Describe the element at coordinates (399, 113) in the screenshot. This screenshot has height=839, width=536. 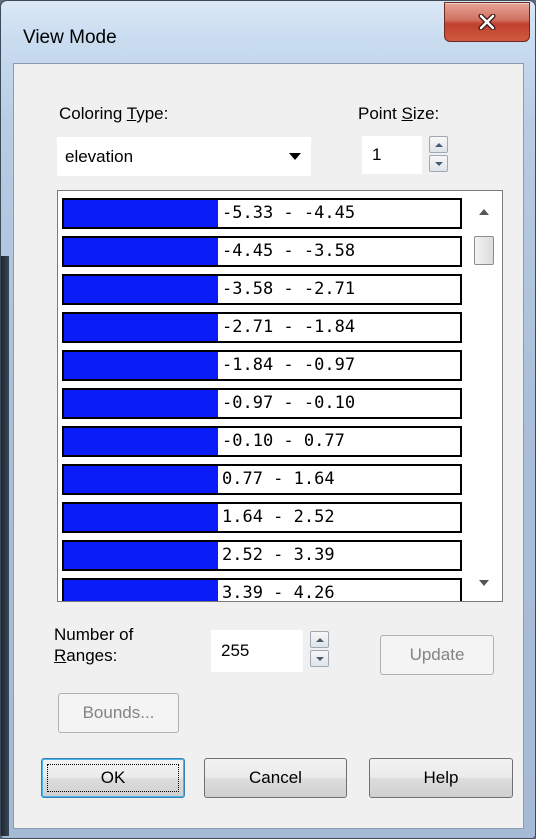
I see `point-size-label: Point Size:` at that location.